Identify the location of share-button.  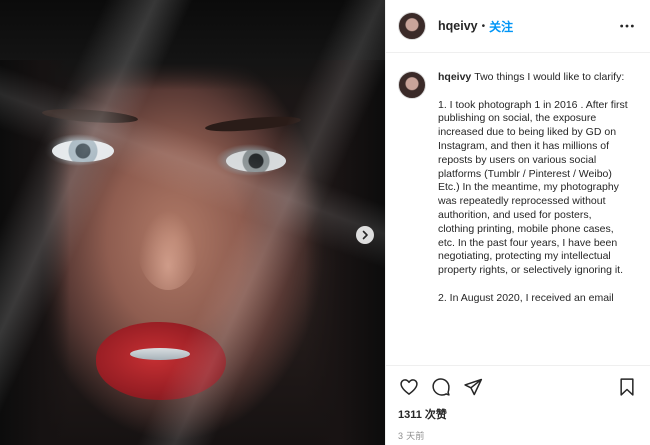
(473, 387).